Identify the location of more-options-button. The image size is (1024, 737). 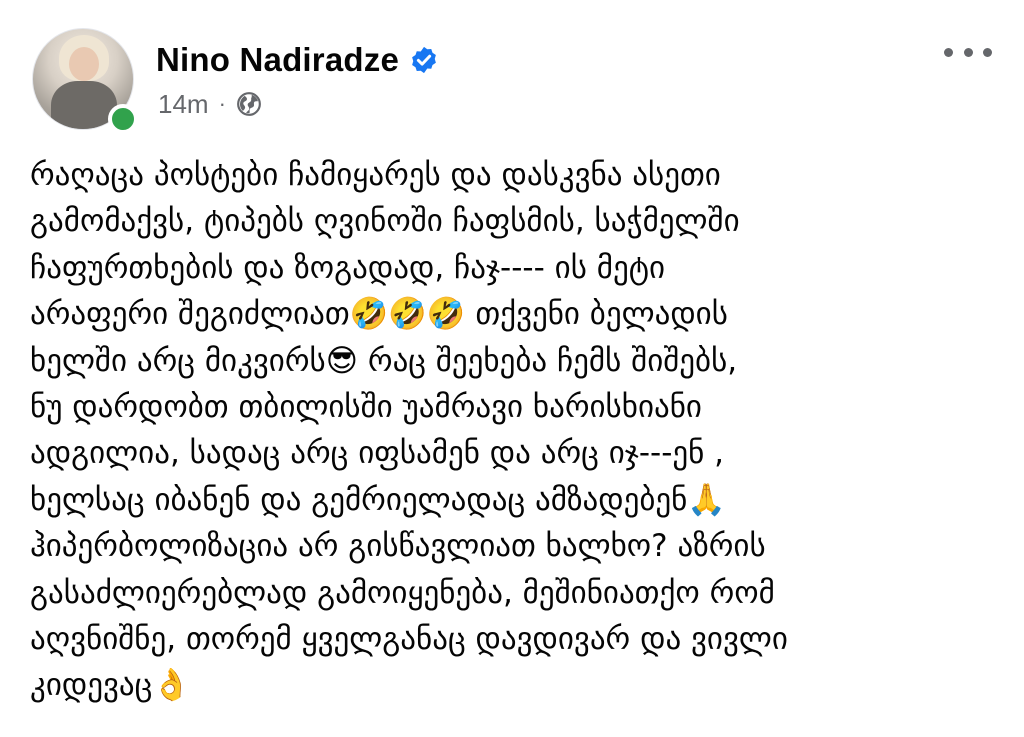
(968, 52).